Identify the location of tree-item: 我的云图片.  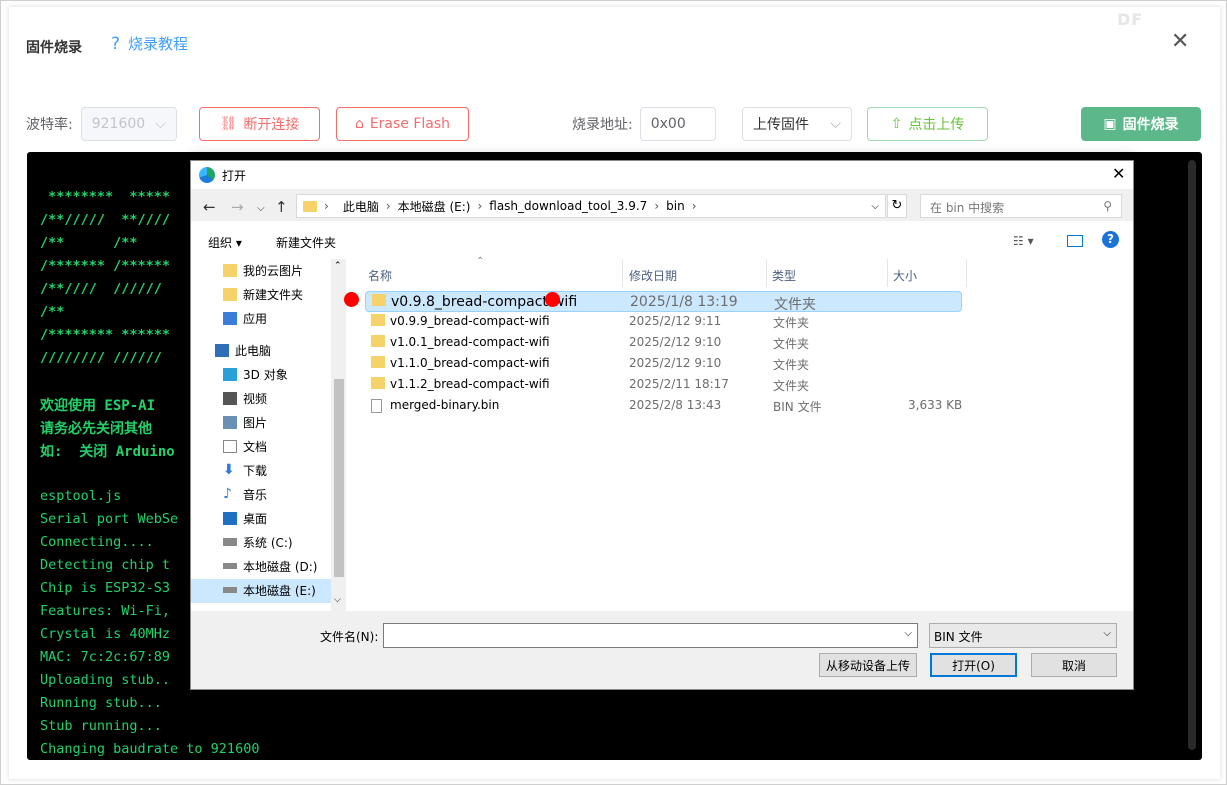
(263, 270).